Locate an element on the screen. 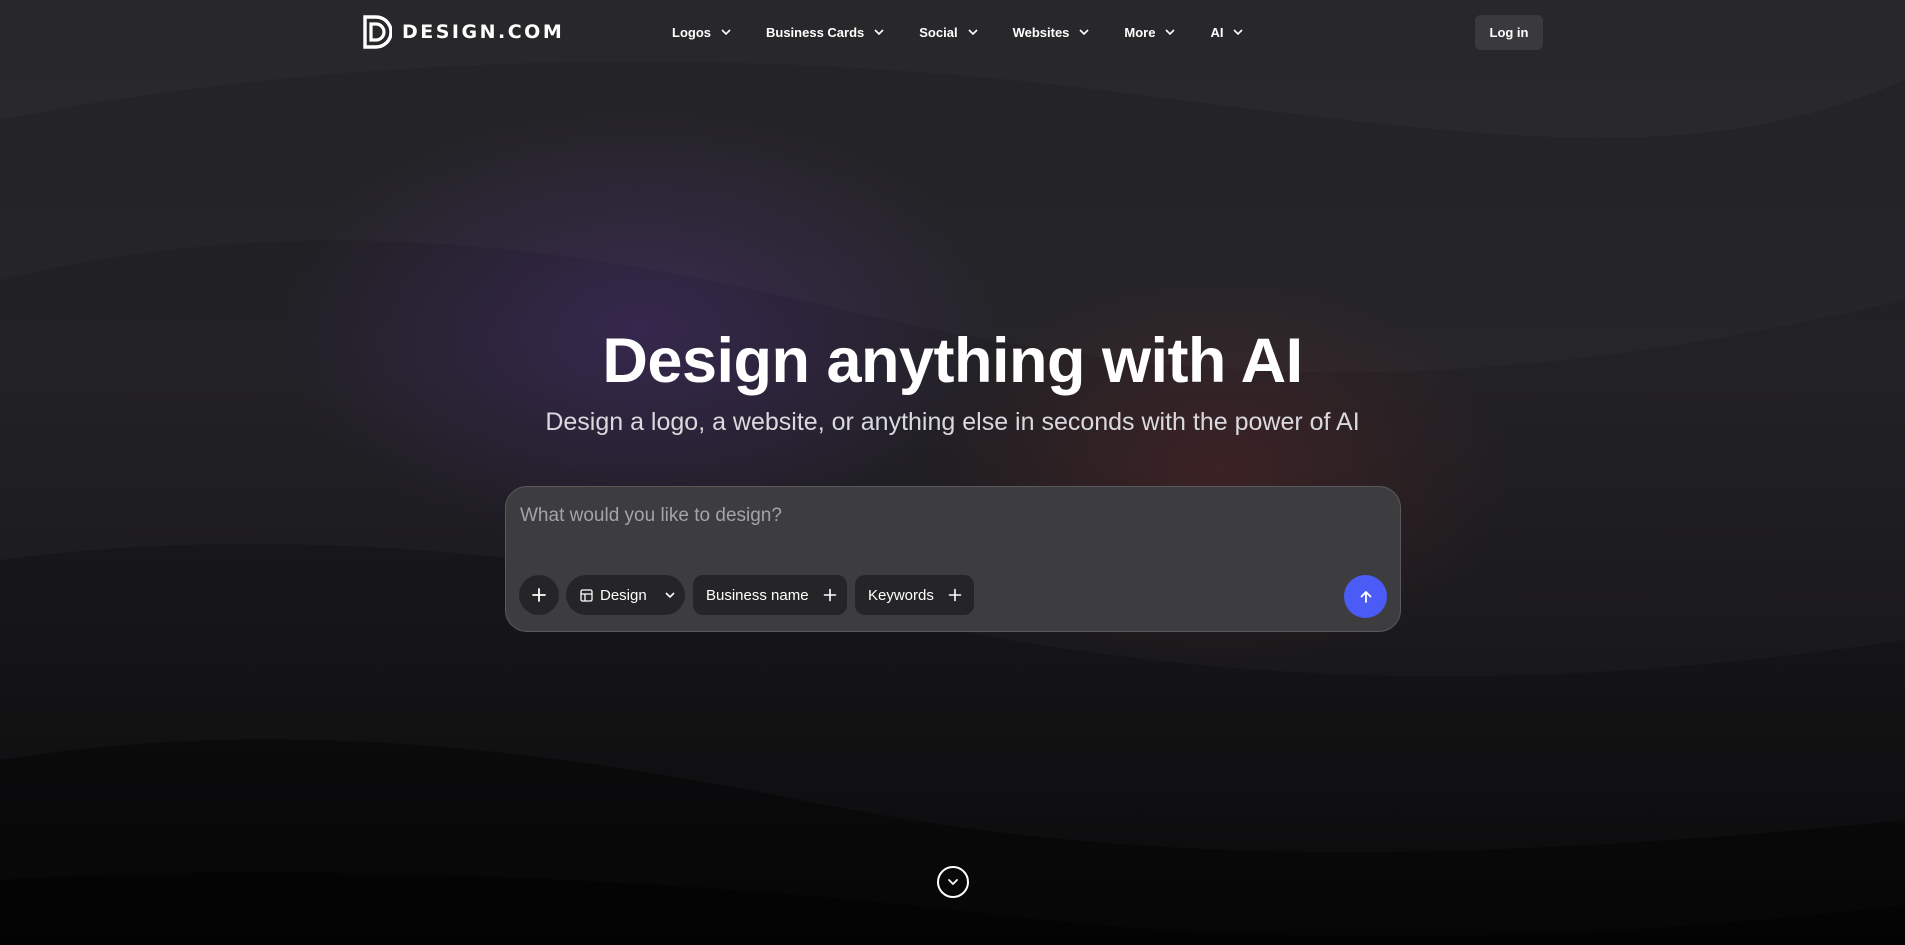 The image size is (1905, 945). nav-item-social: Social is located at coordinates (948, 32).